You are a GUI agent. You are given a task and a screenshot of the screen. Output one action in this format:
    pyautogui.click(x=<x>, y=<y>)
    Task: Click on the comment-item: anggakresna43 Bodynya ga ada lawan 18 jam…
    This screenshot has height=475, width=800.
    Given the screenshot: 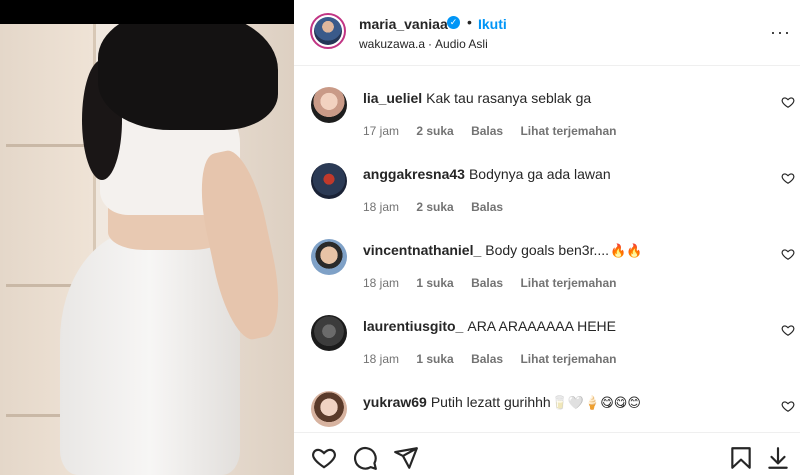 What is the action you would take?
    pyautogui.click(x=547, y=181)
    